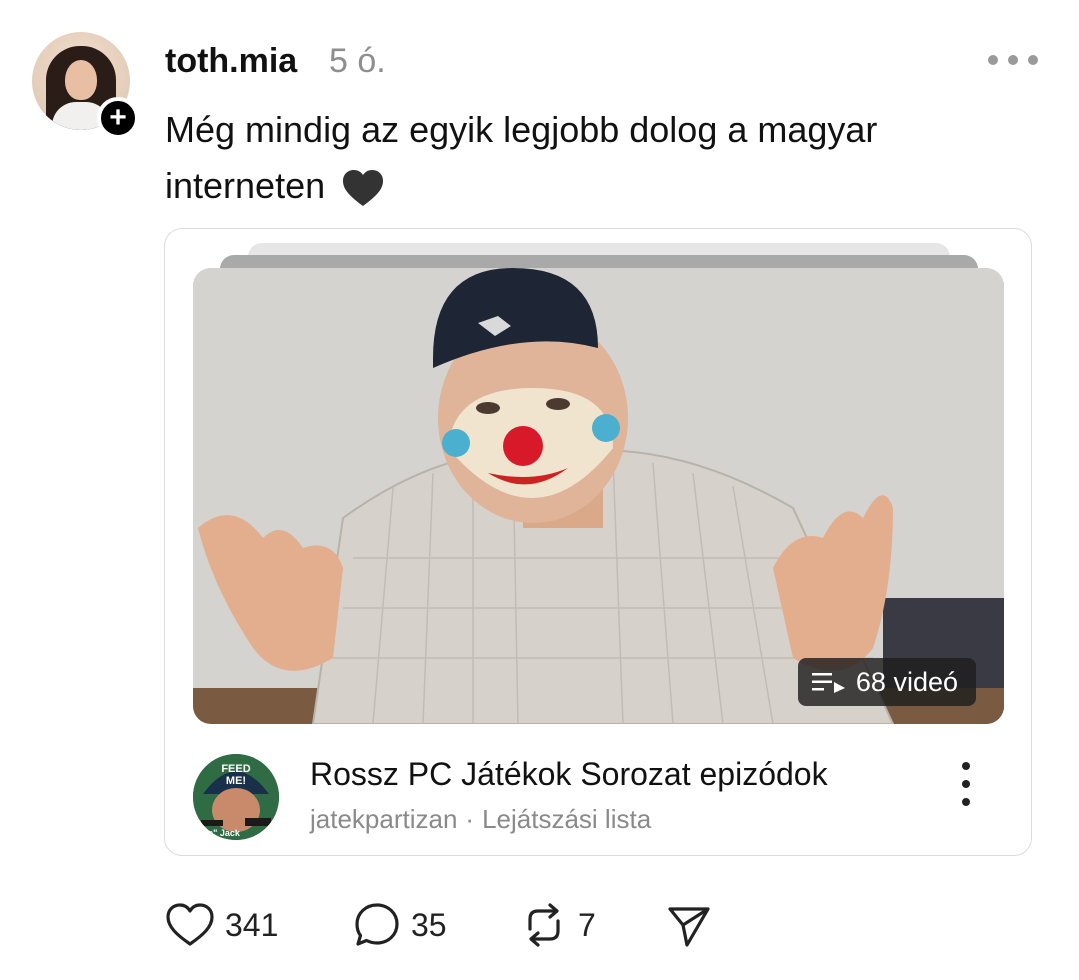 The height and width of the screenshot is (980, 1079). What do you see at coordinates (828, 683) in the screenshot?
I see `playlist-icon` at bounding box center [828, 683].